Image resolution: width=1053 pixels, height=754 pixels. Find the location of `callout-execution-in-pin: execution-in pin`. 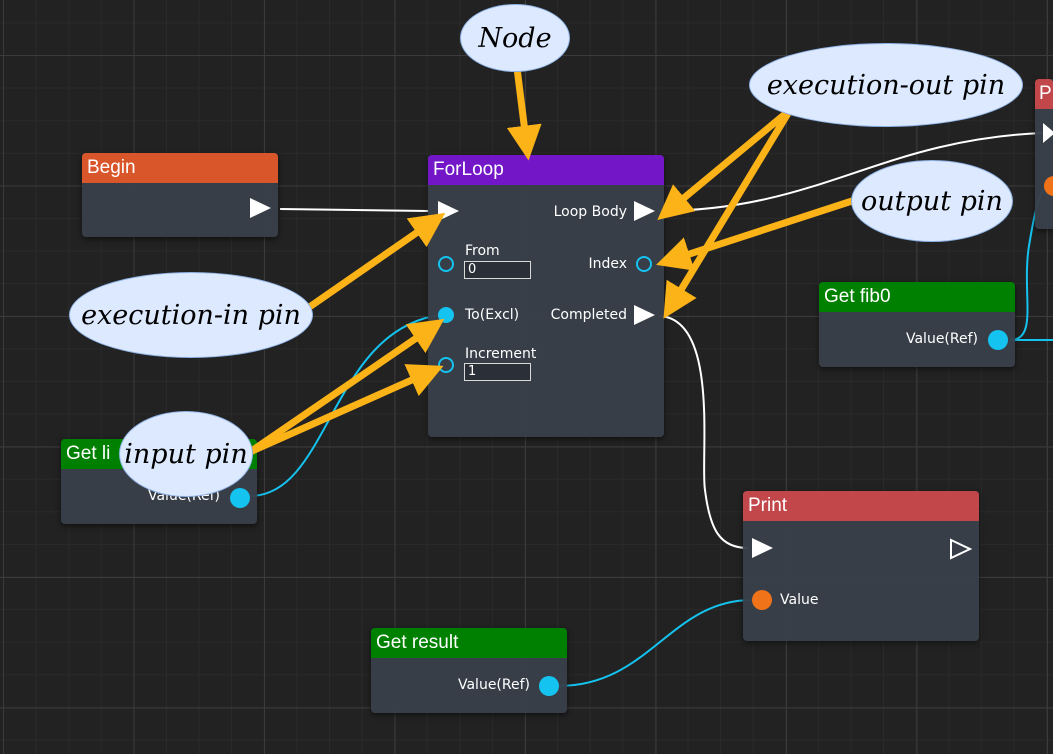

callout-execution-in-pin: execution-in pin is located at coordinates (191, 315).